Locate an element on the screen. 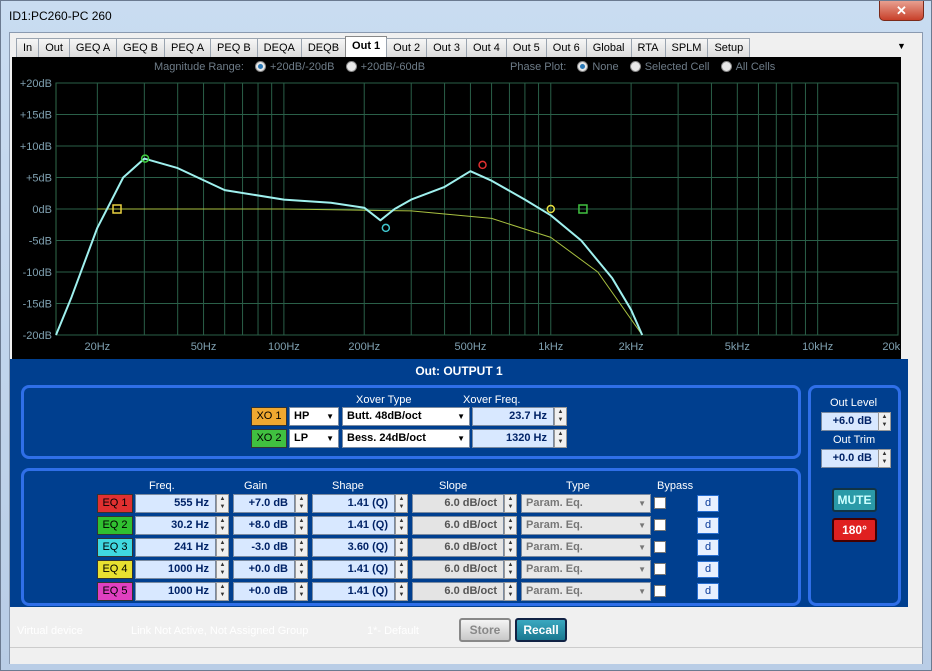 This screenshot has height=671, width=932. eq-gain-field: +8.0 dB is located at coordinates (264, 525).